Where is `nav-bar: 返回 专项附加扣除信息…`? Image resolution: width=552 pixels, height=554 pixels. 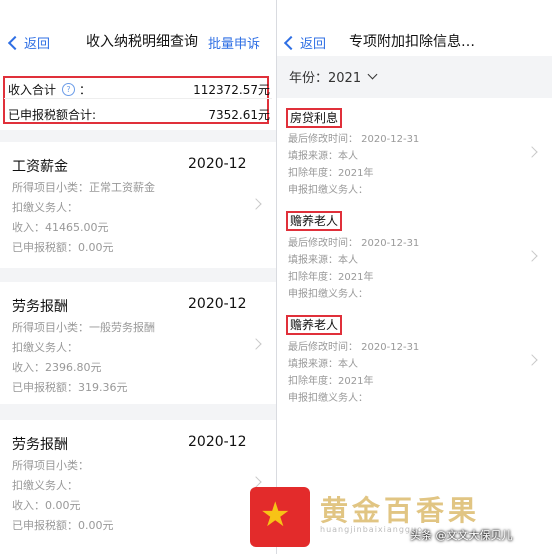
nav-bar: 返回 专项附加扣除信息… is located at coordinates (414, 28).